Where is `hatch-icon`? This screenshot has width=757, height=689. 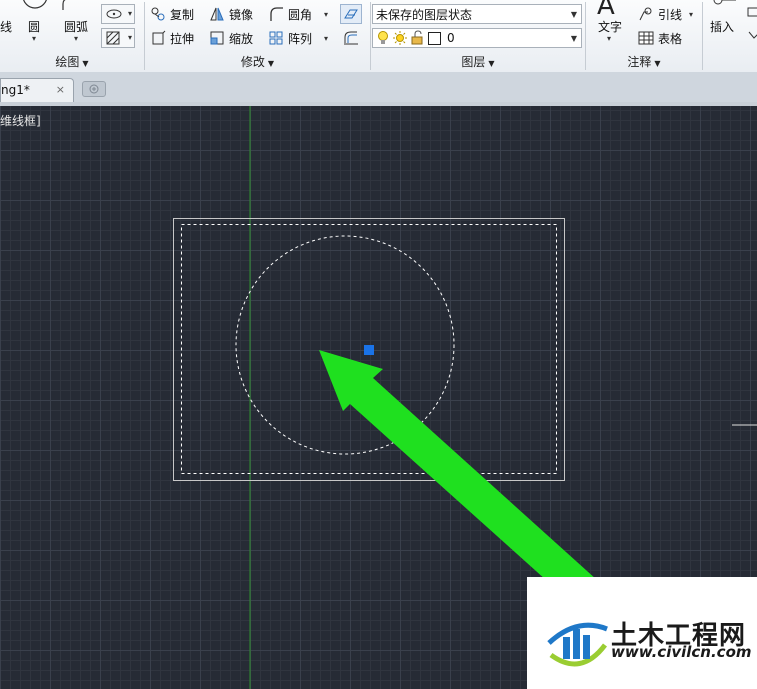 hatch-icon is located at coordinates (113, 38).